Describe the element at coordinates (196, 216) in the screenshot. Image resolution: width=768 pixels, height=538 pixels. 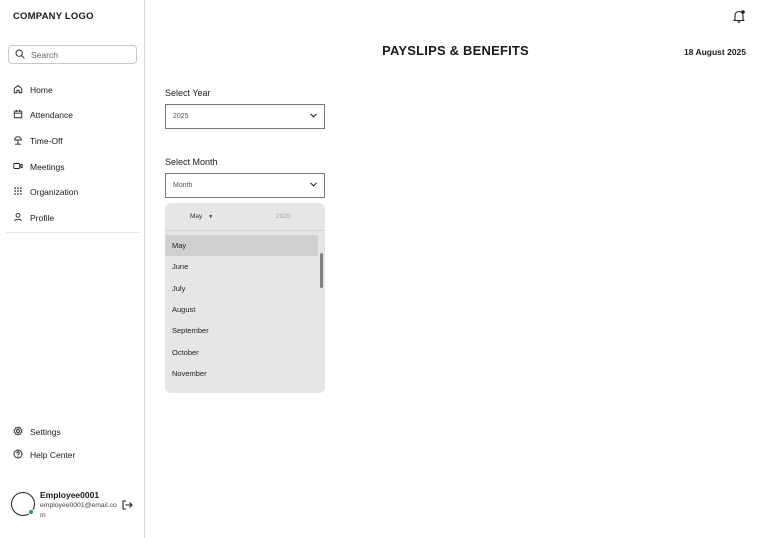
I see `dropdown-month-label: May` at that location.